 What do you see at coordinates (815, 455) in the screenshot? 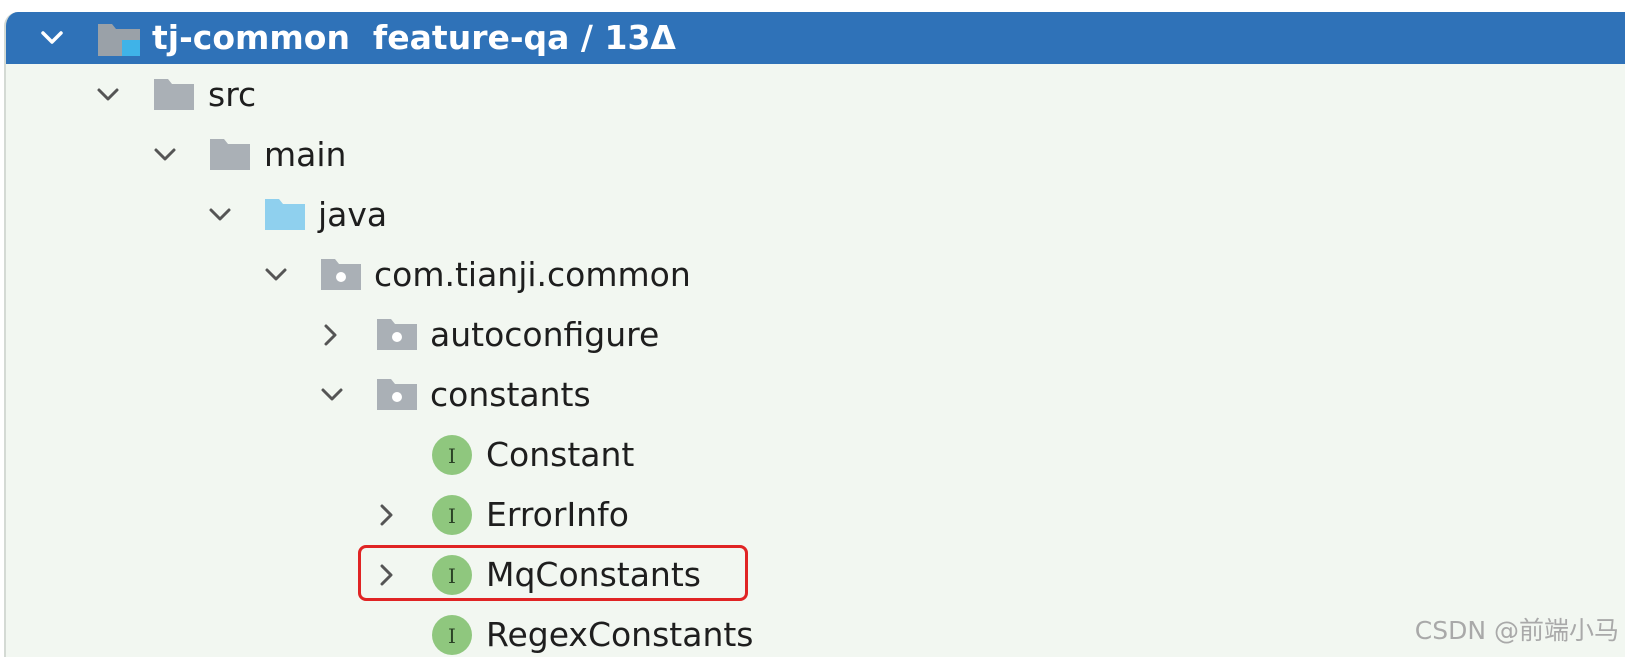
I see `tree-item-constant: I Constant` at bounding box center [815, 455].